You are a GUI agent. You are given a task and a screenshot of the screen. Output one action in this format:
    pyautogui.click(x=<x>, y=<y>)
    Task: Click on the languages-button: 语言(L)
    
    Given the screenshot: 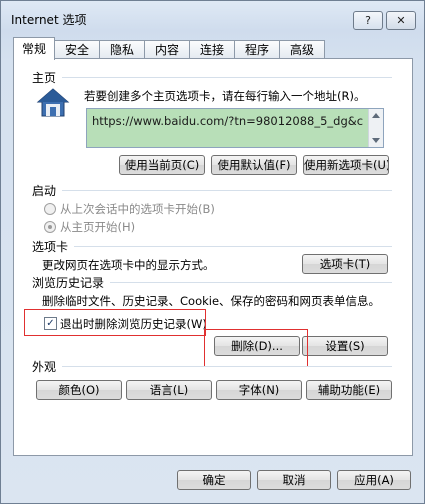 What is the action you would take?
    pyautogui.click(x=169, y=390)
    